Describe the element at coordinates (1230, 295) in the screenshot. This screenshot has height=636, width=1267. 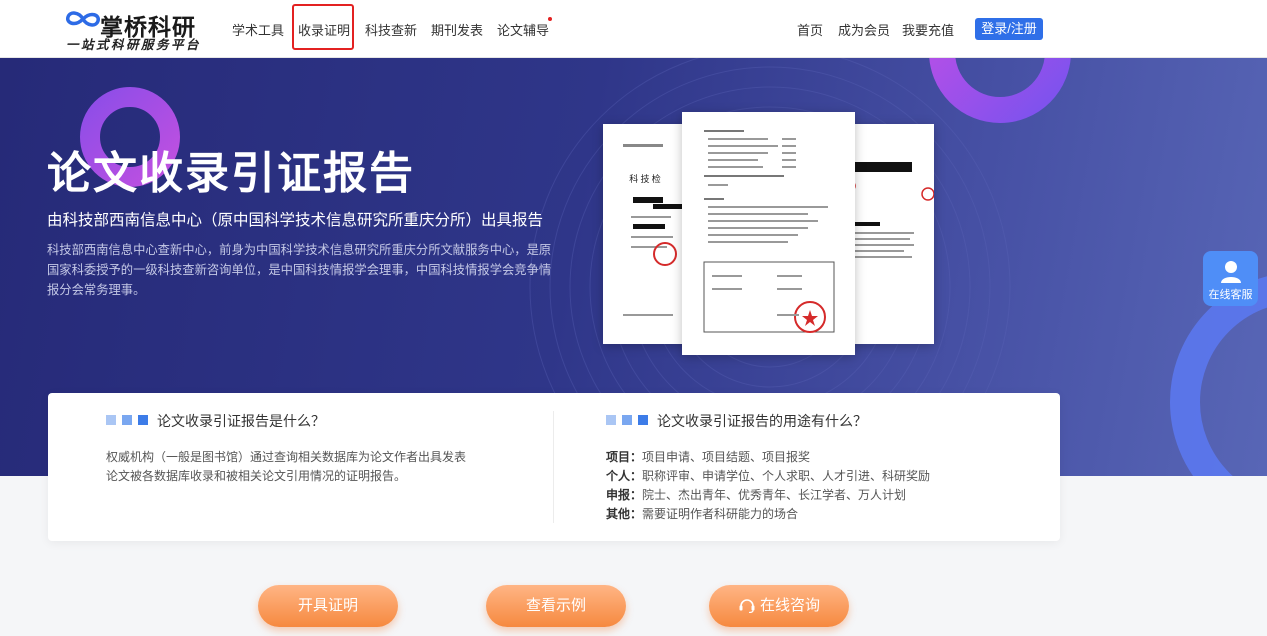
I see `online-service-label: 在线客服` at that location.